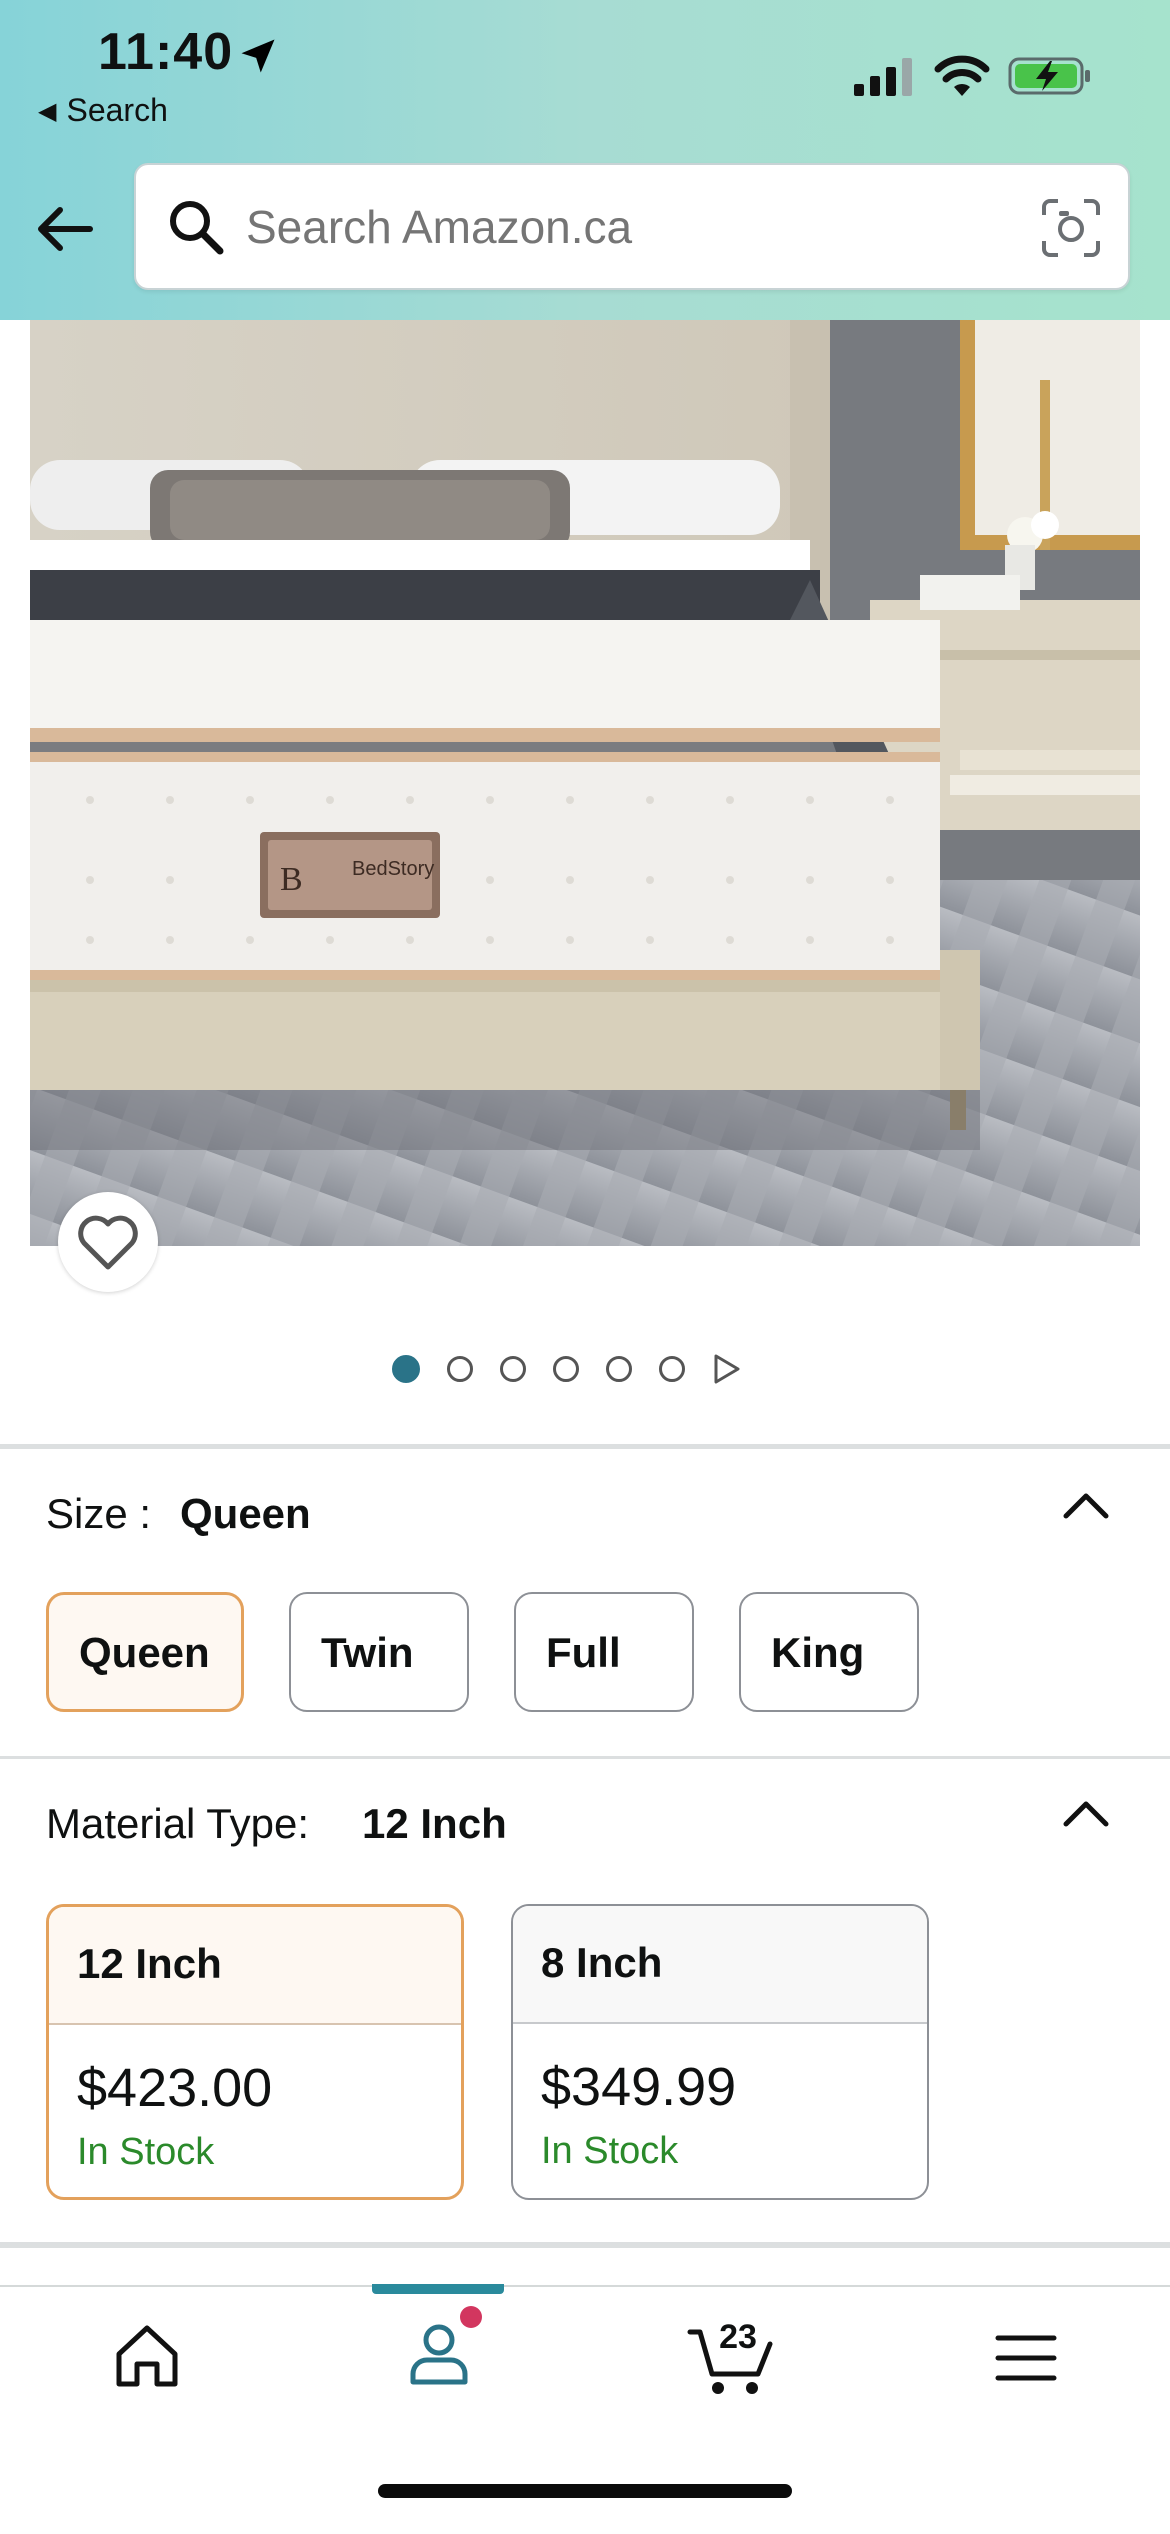 The height and width of the screenshot is (2534, 1170). I want to click on camera-lens-search-icon, so click(1071, 228).